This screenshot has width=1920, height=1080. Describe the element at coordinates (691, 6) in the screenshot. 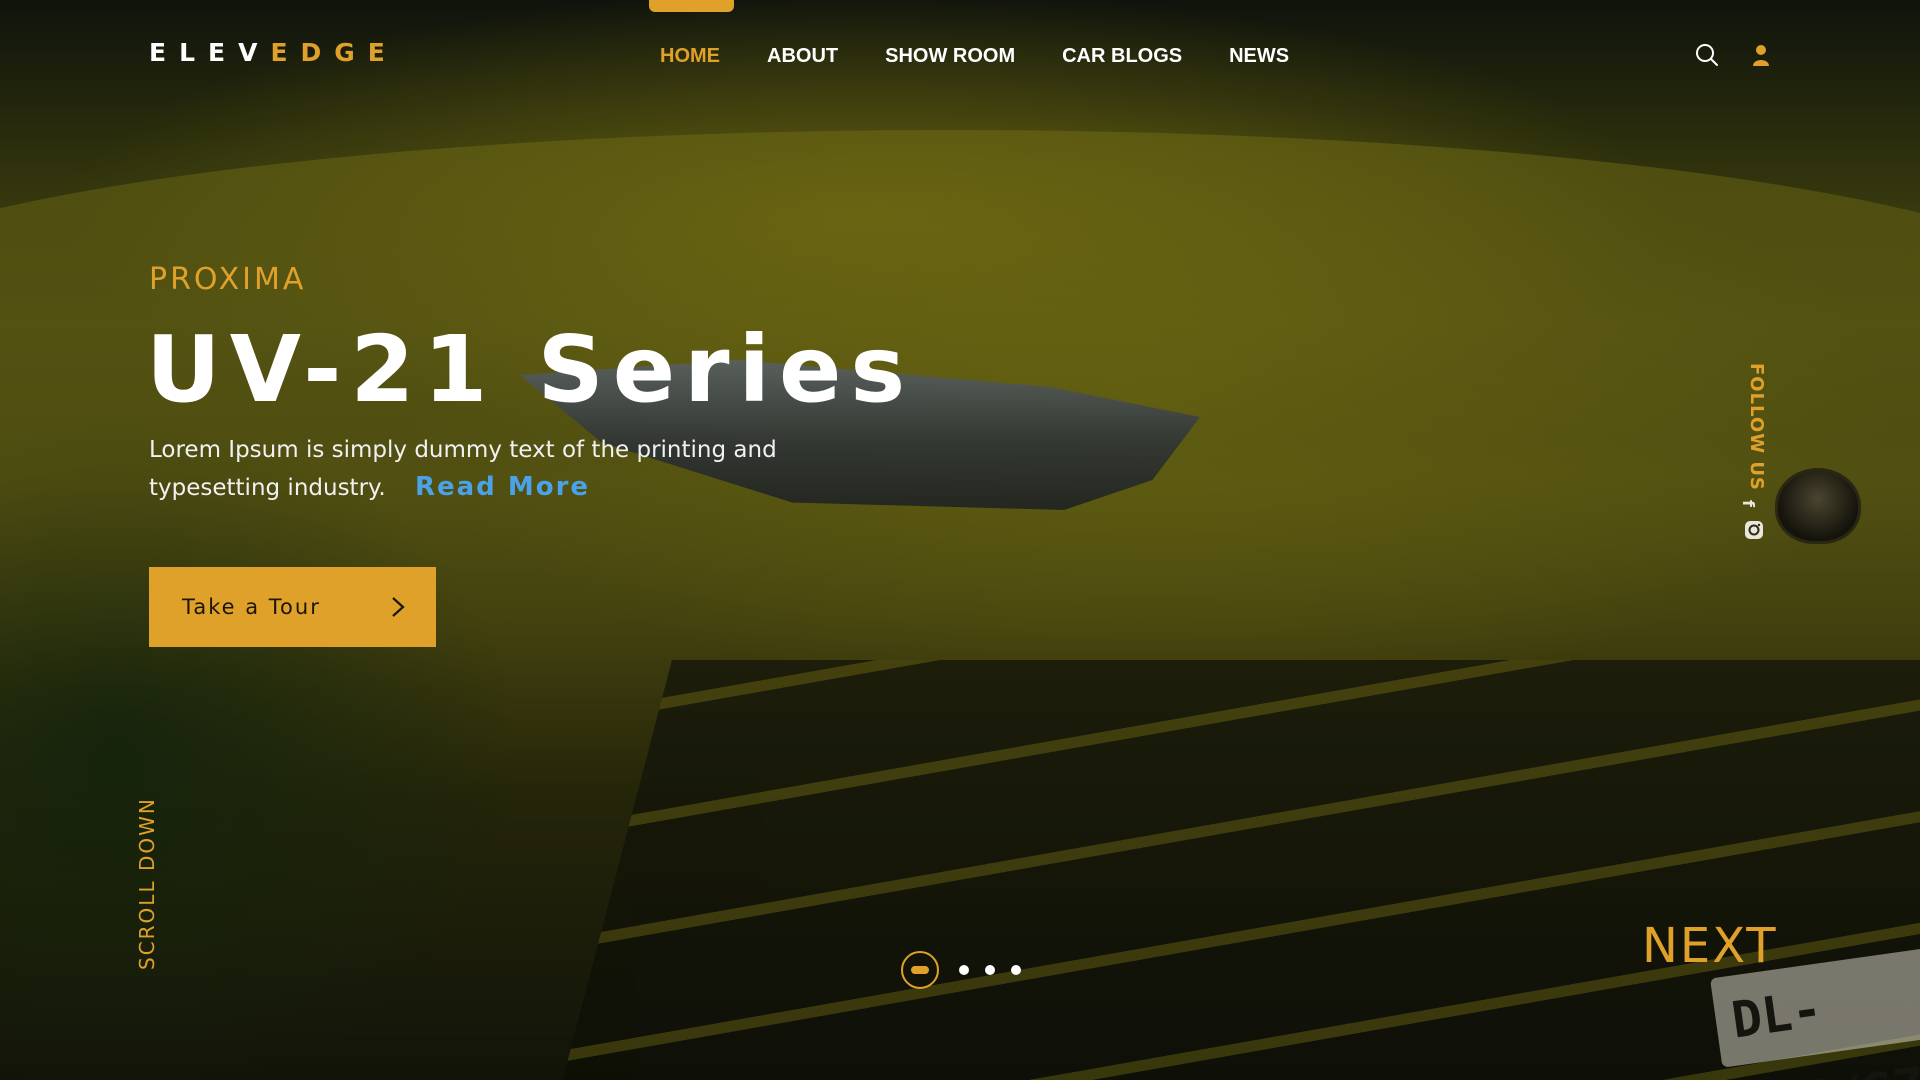

I see `nav-active-indicator` at that location.